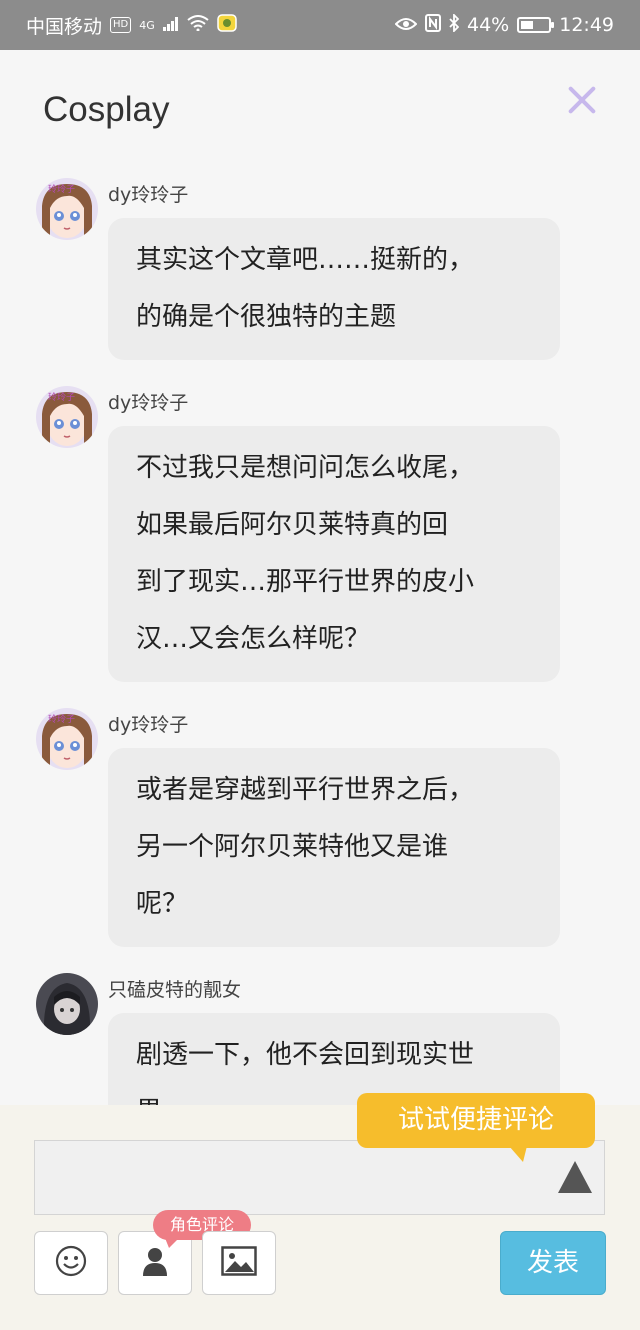 This screenshot has height=1330, width=640. I want to click on comment-text-line: 另一个阿尔贝莱特他又是谁, so click(292, 847).